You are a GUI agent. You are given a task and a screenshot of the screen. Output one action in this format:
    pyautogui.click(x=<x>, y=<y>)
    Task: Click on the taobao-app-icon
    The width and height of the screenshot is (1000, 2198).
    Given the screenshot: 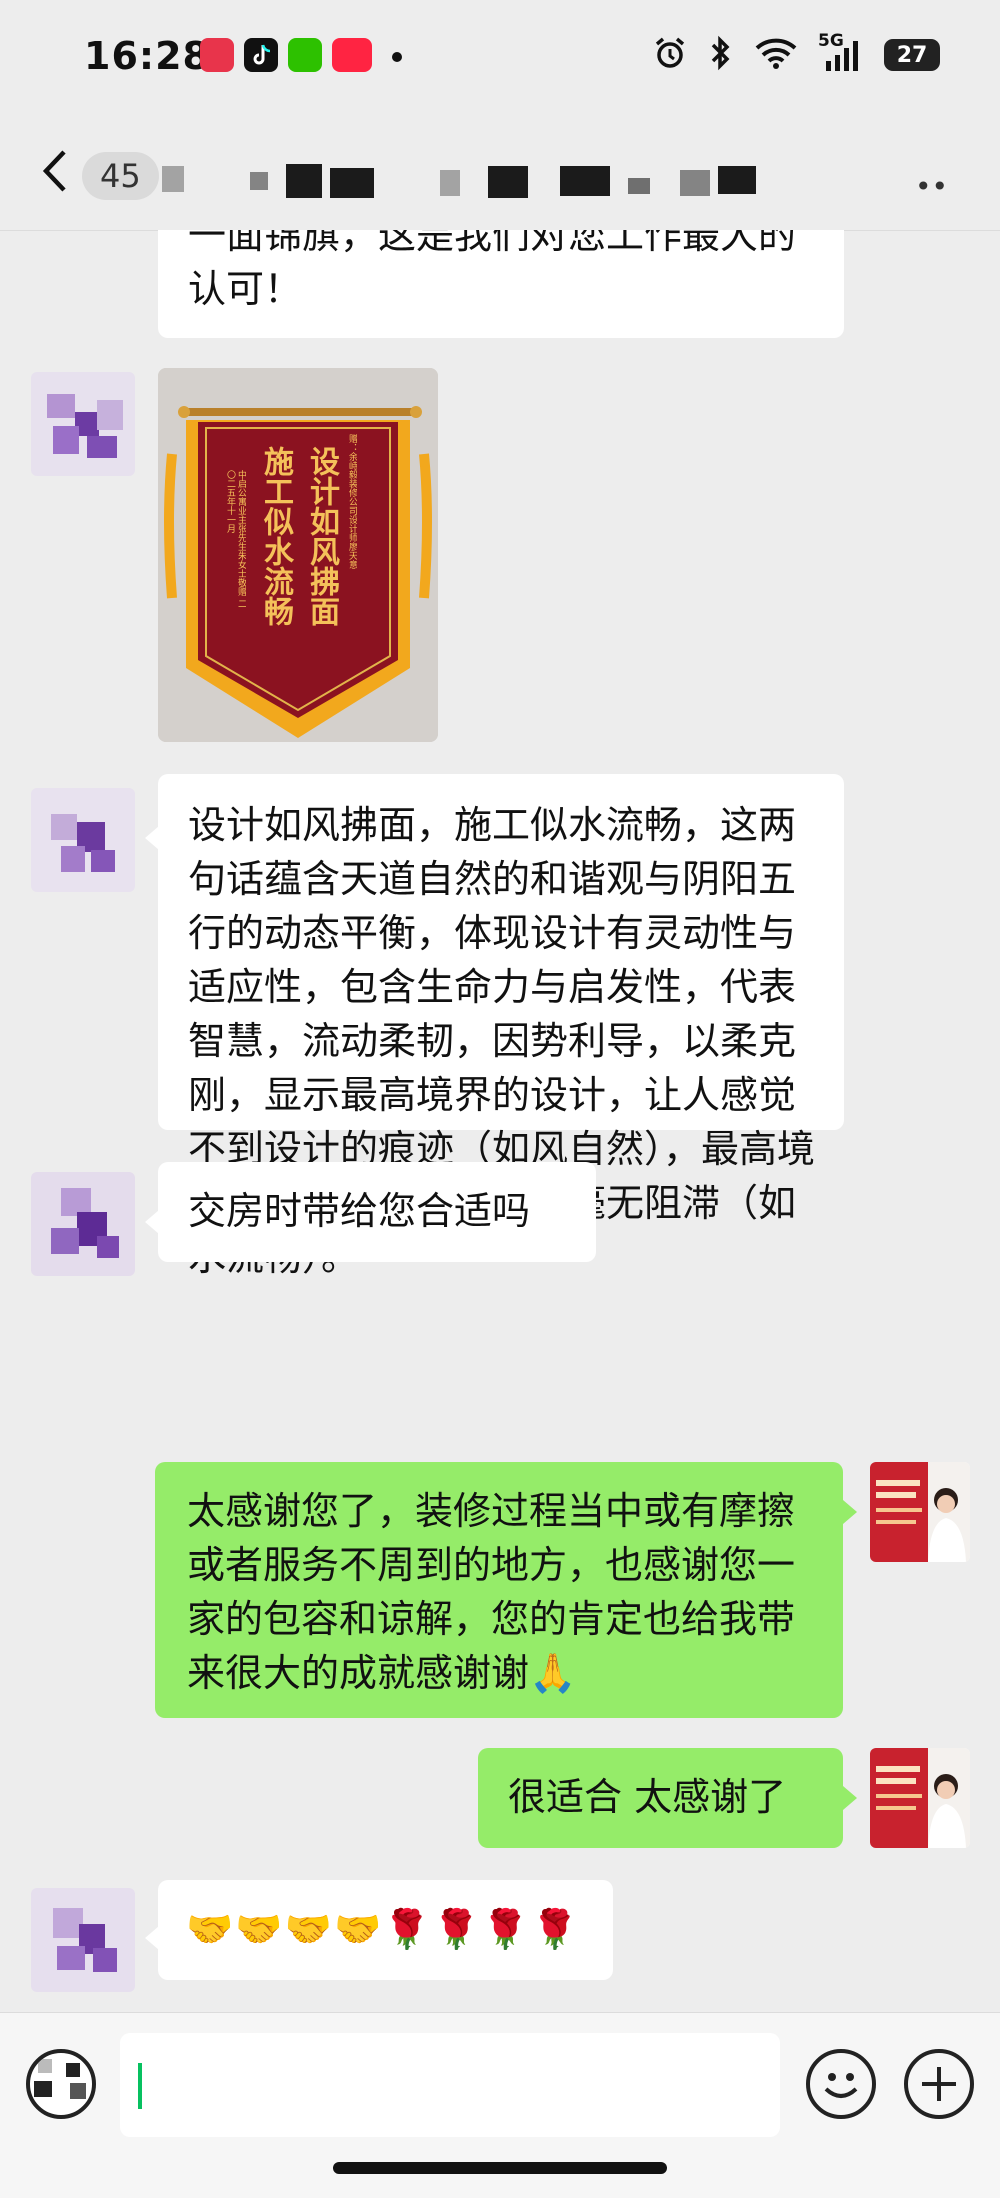 What is the action you would take?
    pyautogui.click(x=217, y=55)
    